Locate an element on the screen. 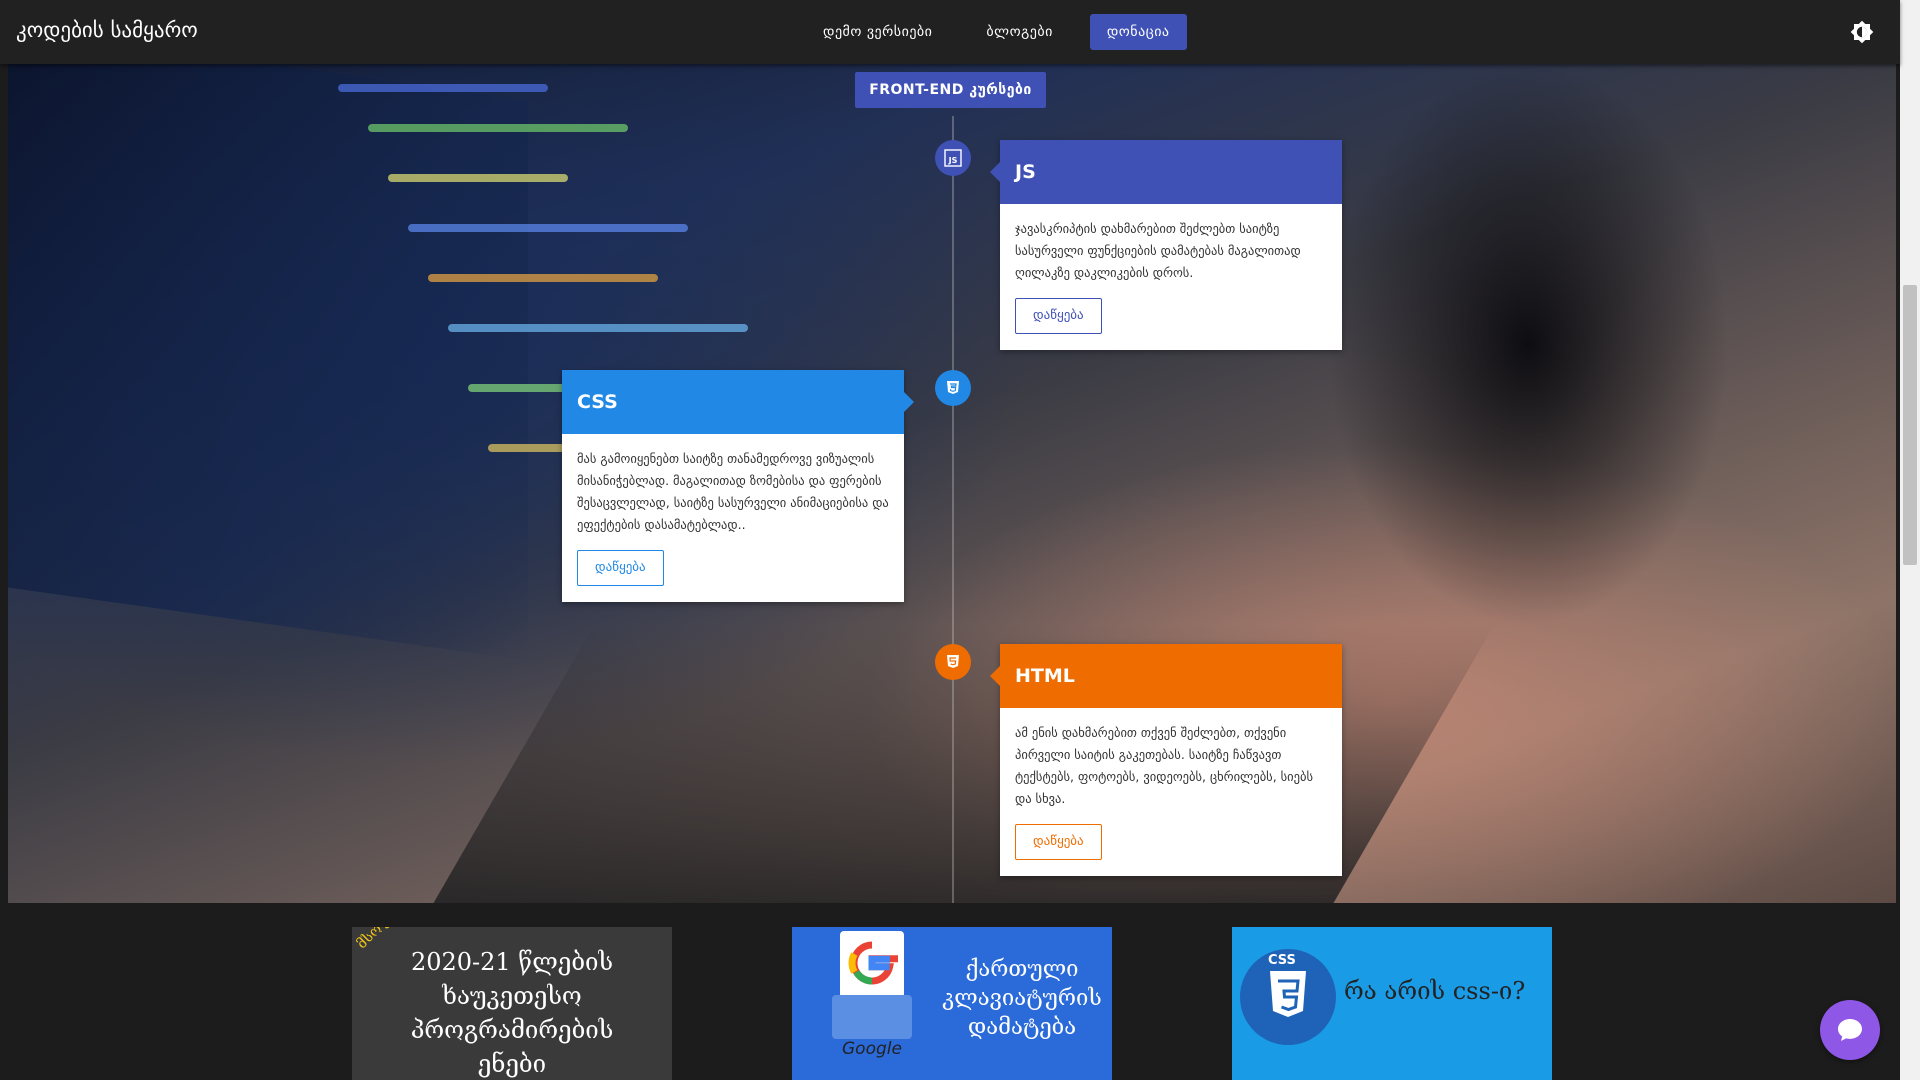  card-header: CSS is located at coordinates (738, 402).